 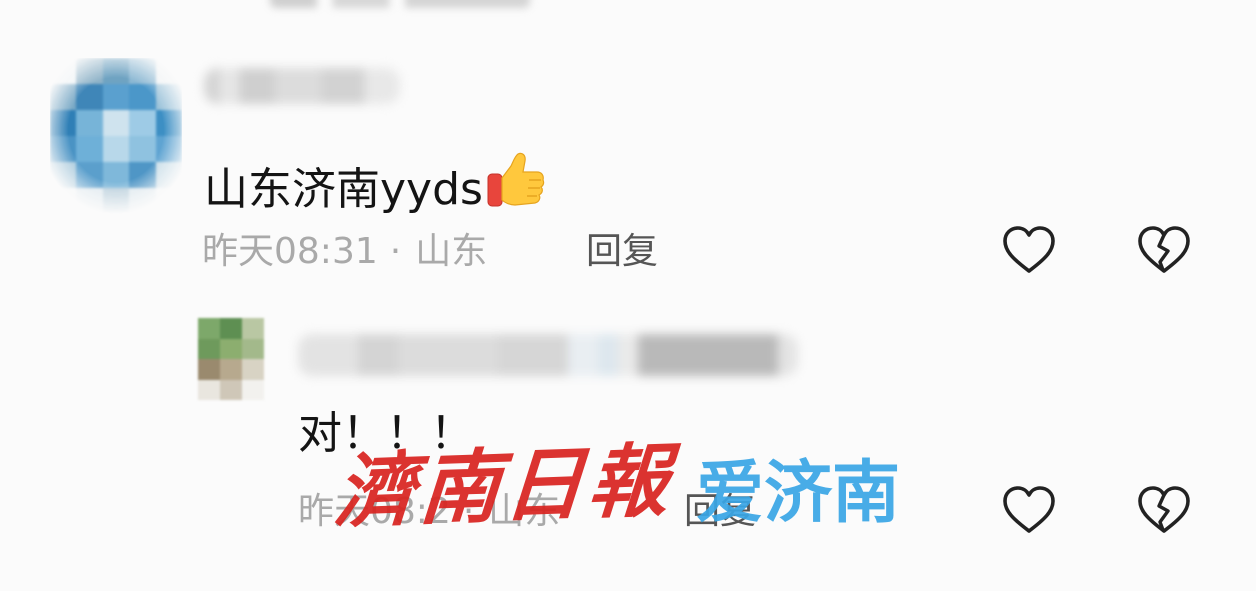 What do you see at coordinates (548, 355) in the screenshot?
I see `reply-username-blurred` at bounding box center [548, 355].